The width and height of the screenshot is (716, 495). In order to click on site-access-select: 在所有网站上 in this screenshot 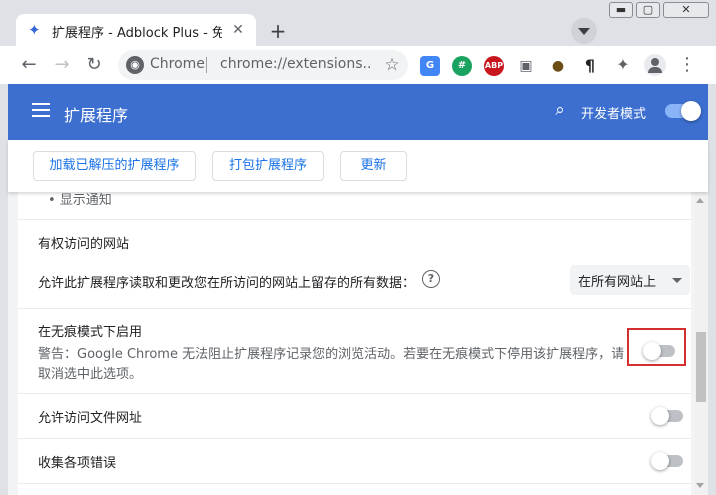, I will do `click(630, 280)`.